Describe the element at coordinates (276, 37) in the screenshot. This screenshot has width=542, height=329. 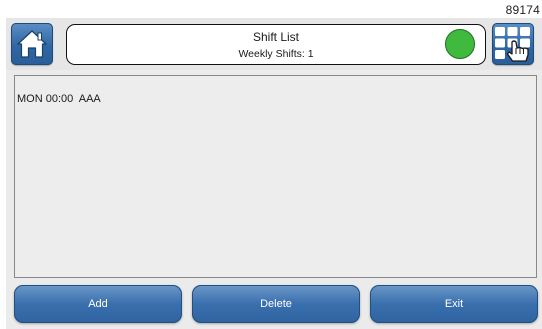
I see `page-title: Shift List` at that location.